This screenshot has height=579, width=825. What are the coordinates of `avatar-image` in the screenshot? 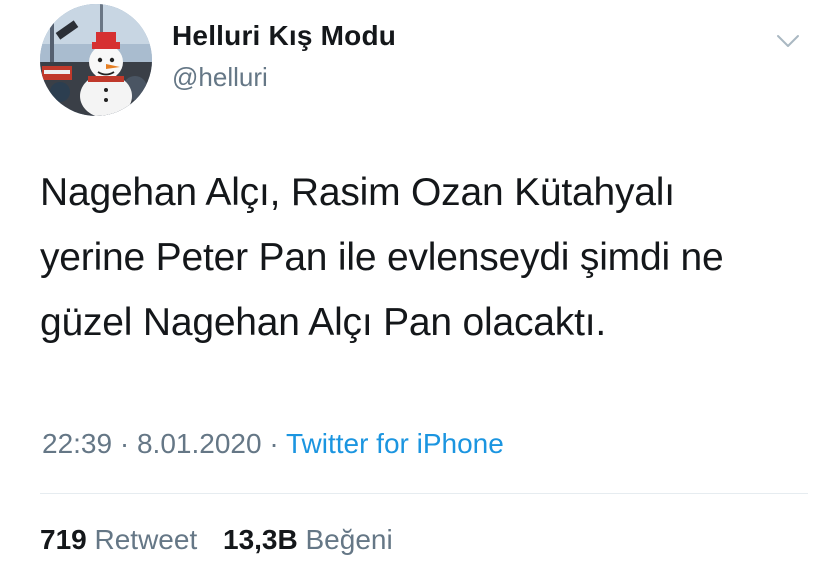 It's located at (96, 60).